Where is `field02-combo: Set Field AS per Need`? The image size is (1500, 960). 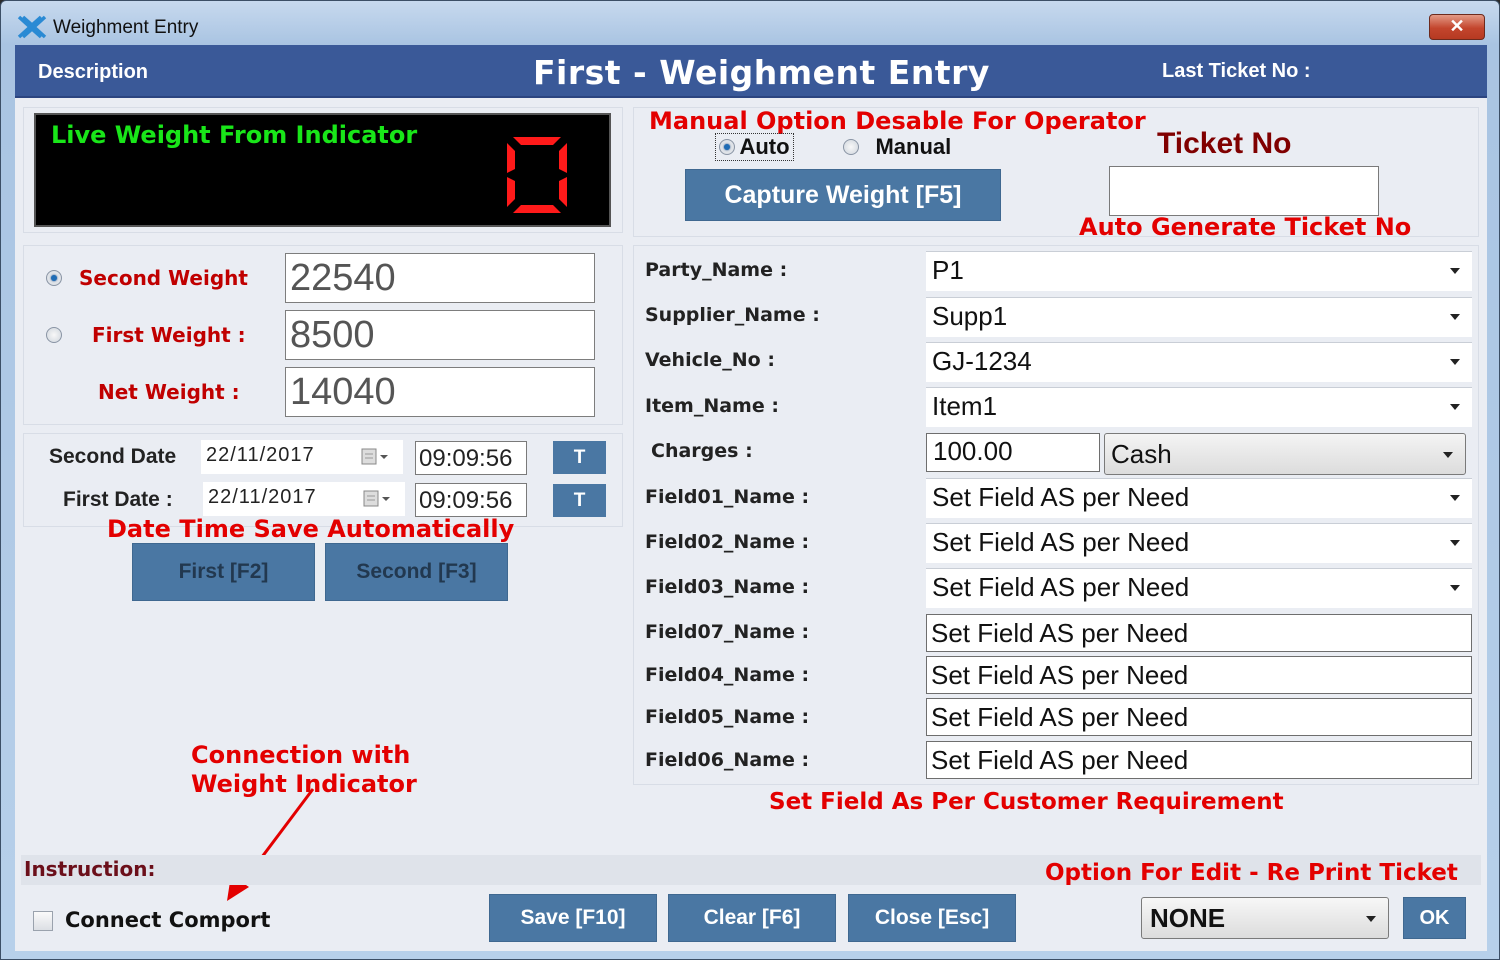 field02-combo: Set Field AS per Need is located at coordinates (1199, 543).